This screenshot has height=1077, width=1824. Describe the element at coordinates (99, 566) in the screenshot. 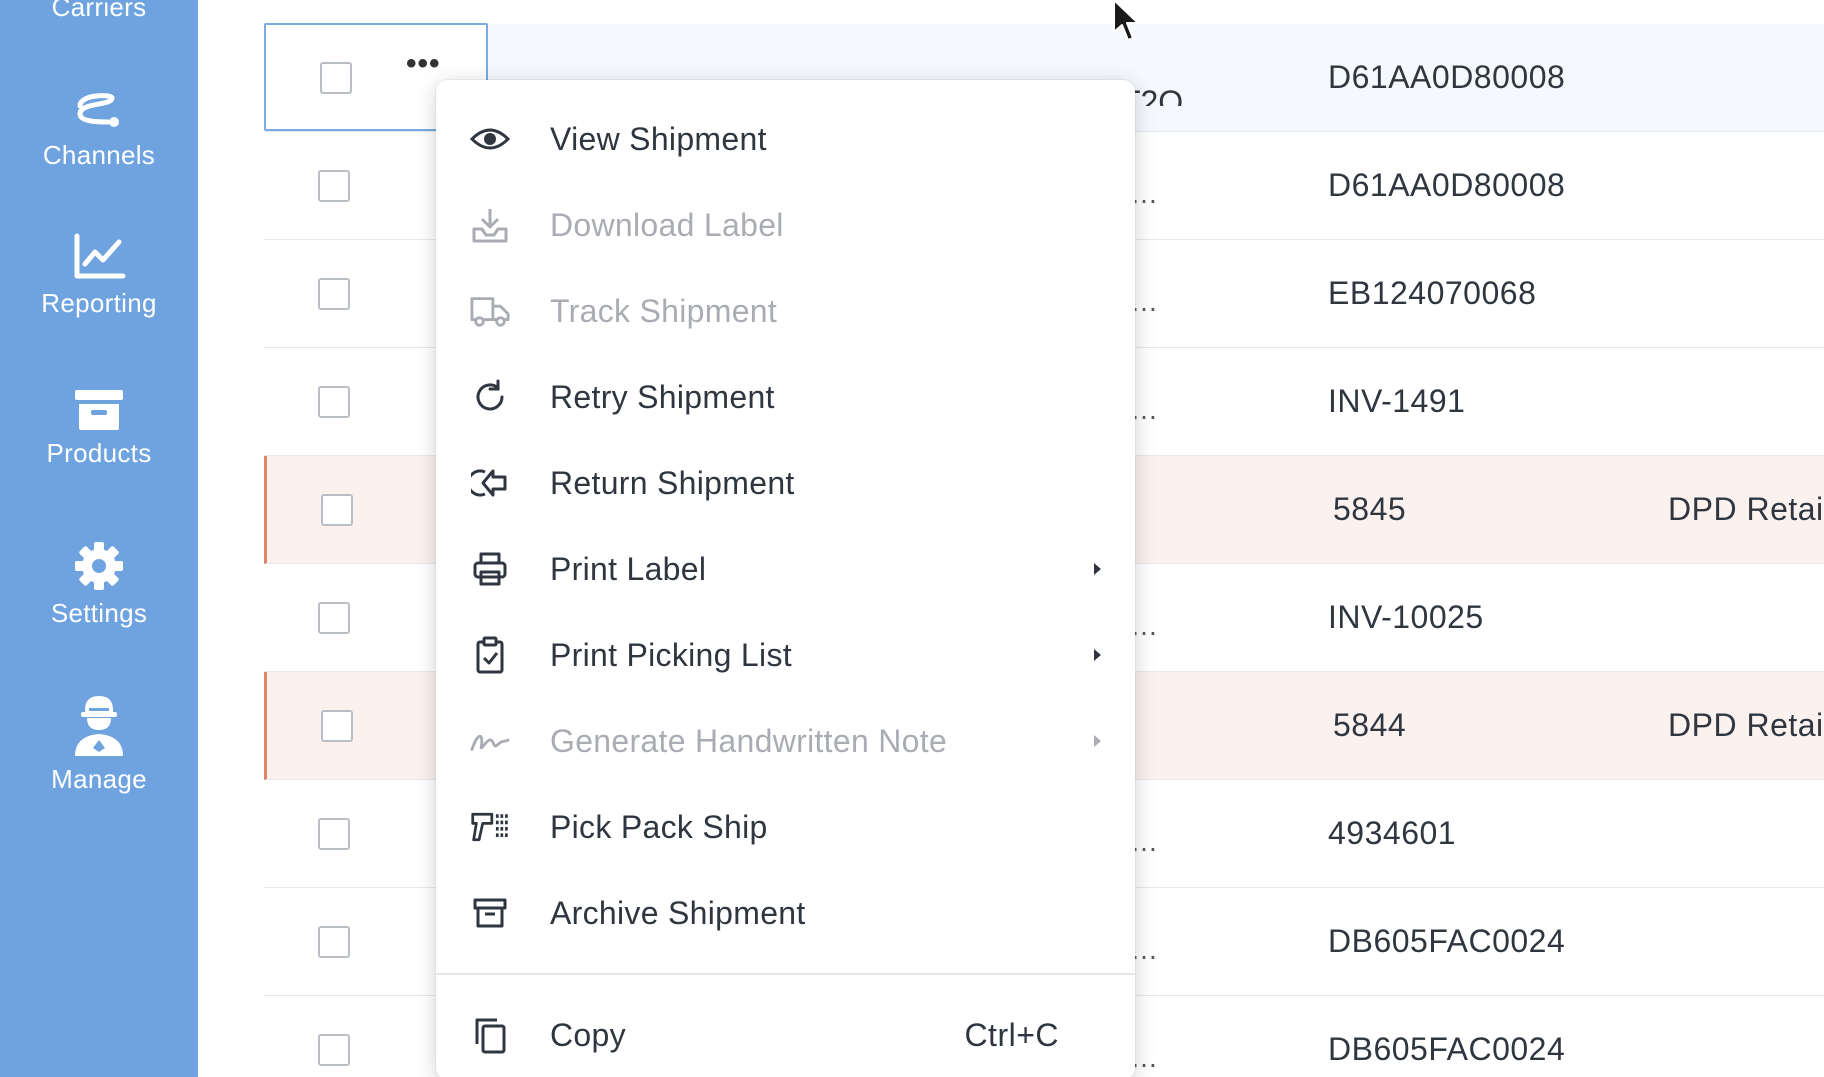

I see `gear-icon` at that location.